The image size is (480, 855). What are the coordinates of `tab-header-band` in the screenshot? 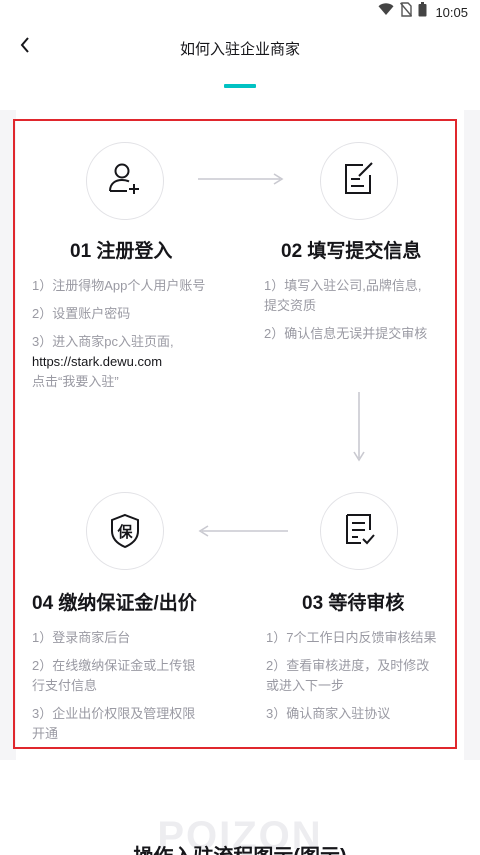 It's located at (240, 90).